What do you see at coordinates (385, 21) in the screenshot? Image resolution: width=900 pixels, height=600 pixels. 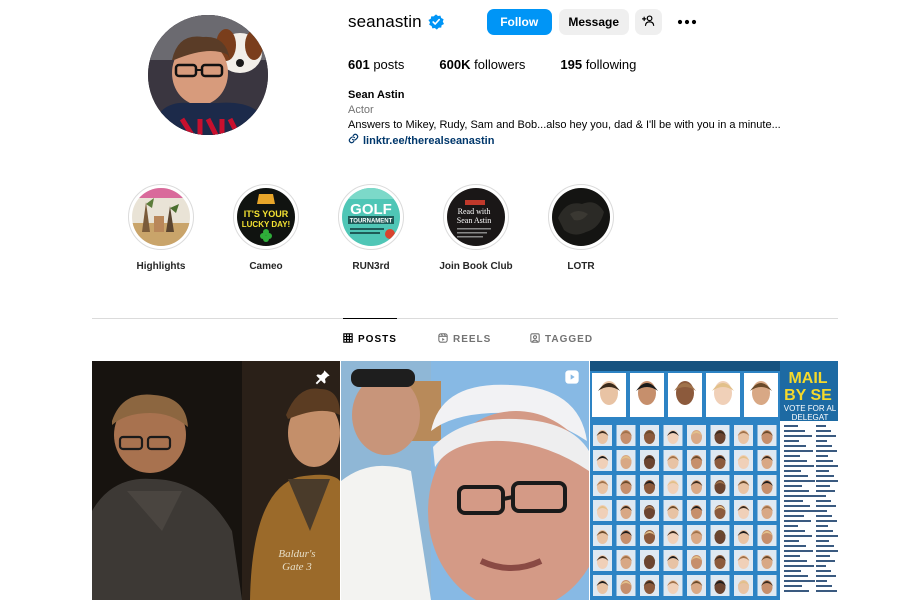 I see `username: seanastin` at bounding box center [385, 21].